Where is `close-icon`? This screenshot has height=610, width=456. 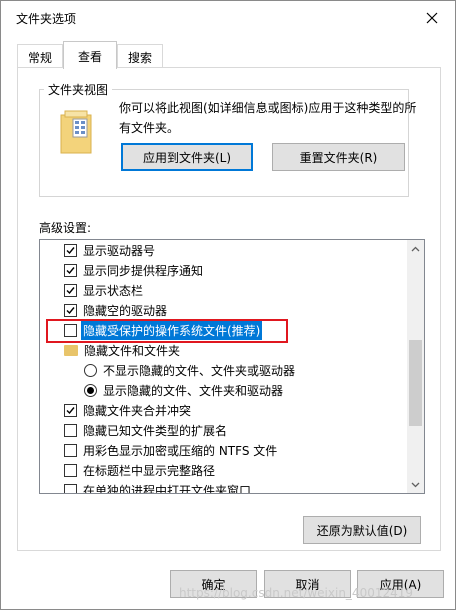
close-icon is located at coordinates (432, 18).